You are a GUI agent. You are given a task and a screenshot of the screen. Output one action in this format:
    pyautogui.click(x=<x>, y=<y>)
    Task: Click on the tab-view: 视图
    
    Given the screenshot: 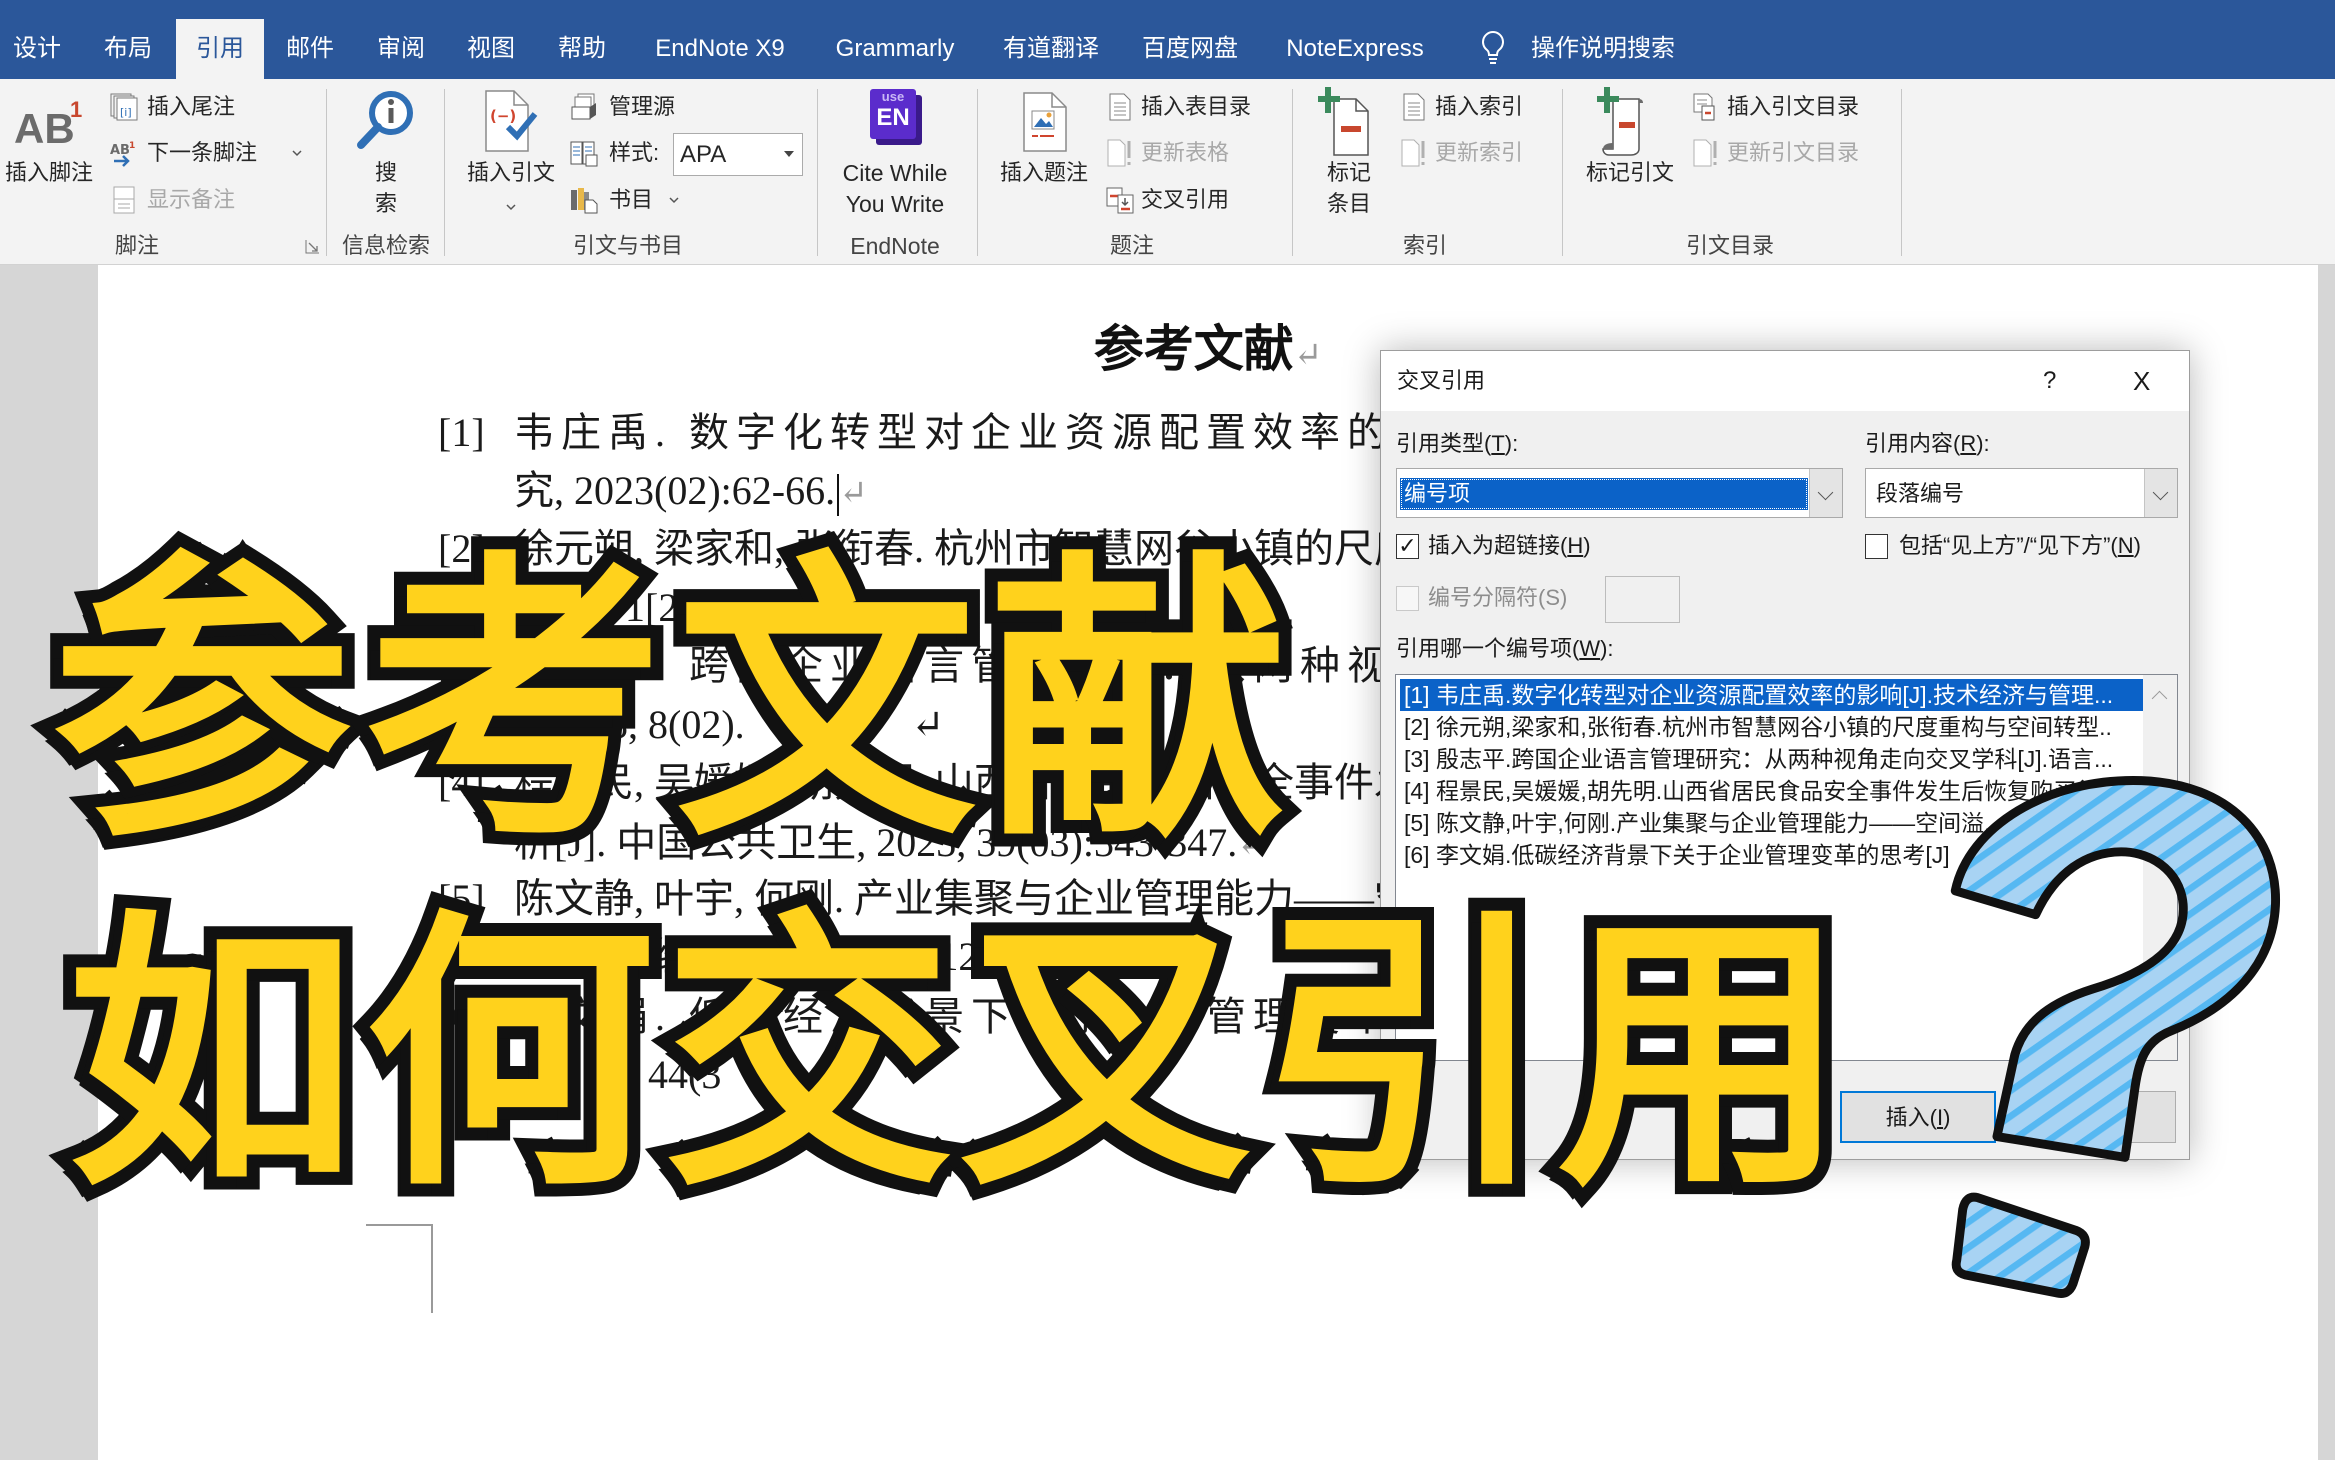 What is the action you would take?
    pyautogui.click(x=491, y=49)
    